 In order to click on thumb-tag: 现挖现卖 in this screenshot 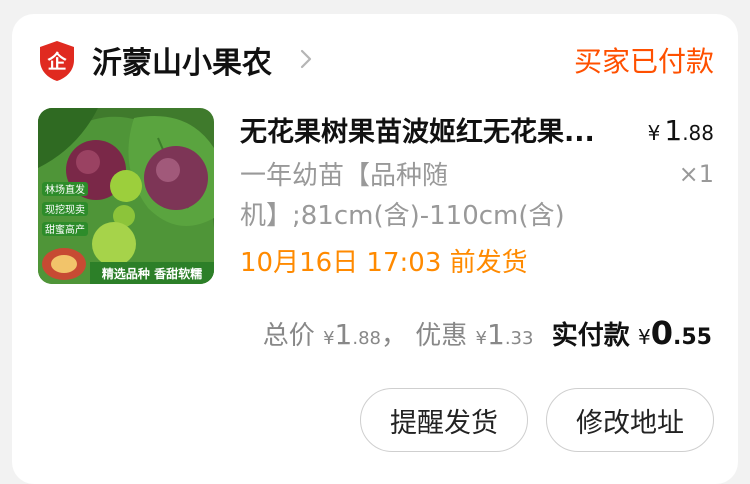, I will do `click(65, 209)`.